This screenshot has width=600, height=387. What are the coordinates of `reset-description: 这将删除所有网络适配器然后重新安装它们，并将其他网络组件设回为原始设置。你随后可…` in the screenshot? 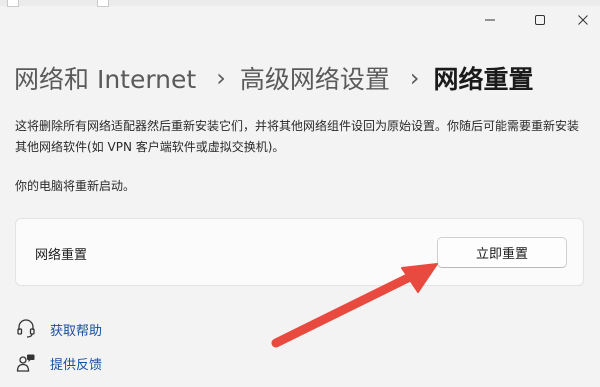 It's located at (297, 136).